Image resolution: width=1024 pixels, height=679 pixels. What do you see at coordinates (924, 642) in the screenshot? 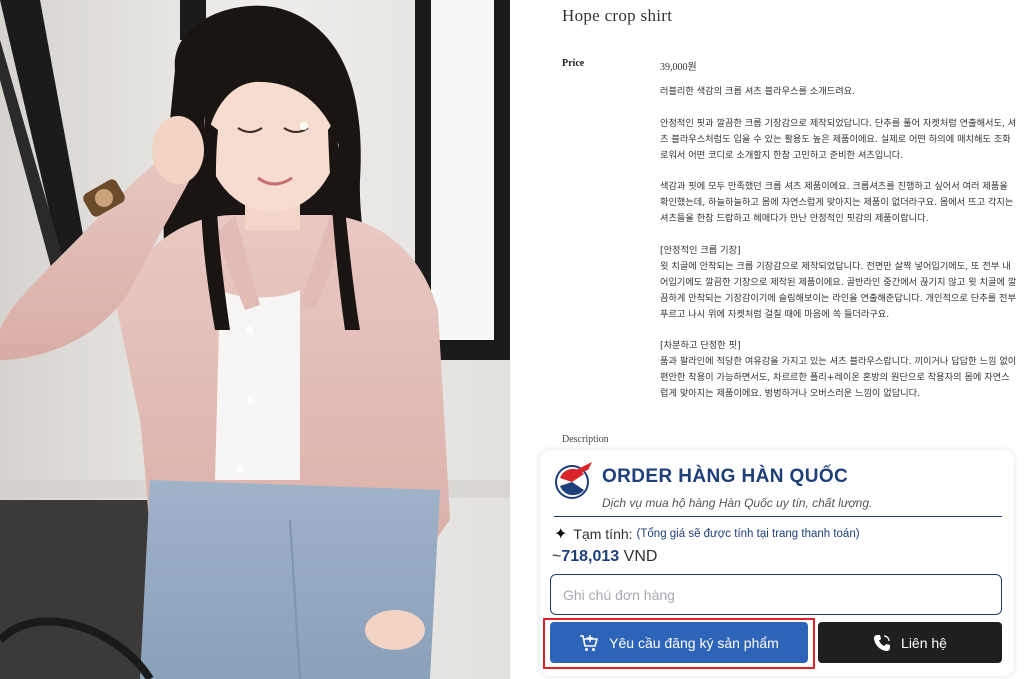
I see `contact-button-label: Liên hệ` at bounding box center [924, 642].